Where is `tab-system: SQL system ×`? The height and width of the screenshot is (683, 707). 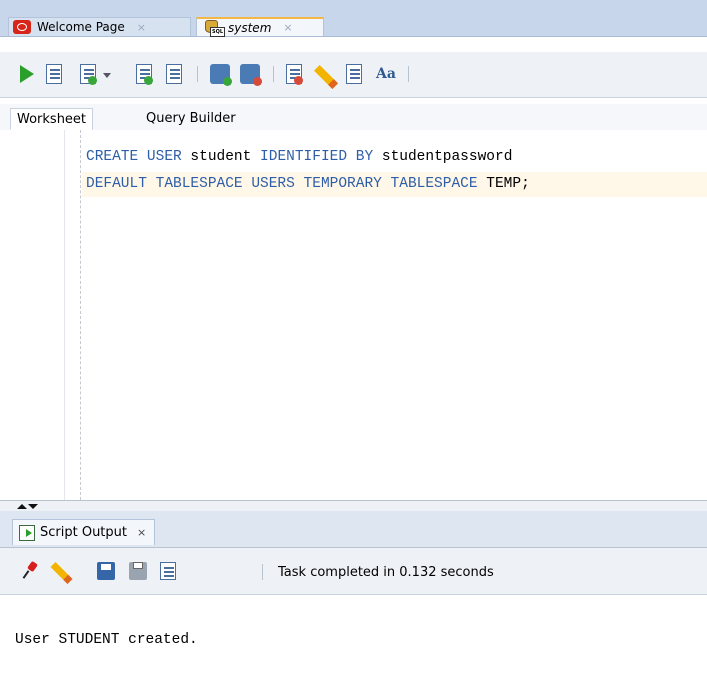 tab-system: SQL system × is located at coordinates (260, 27).